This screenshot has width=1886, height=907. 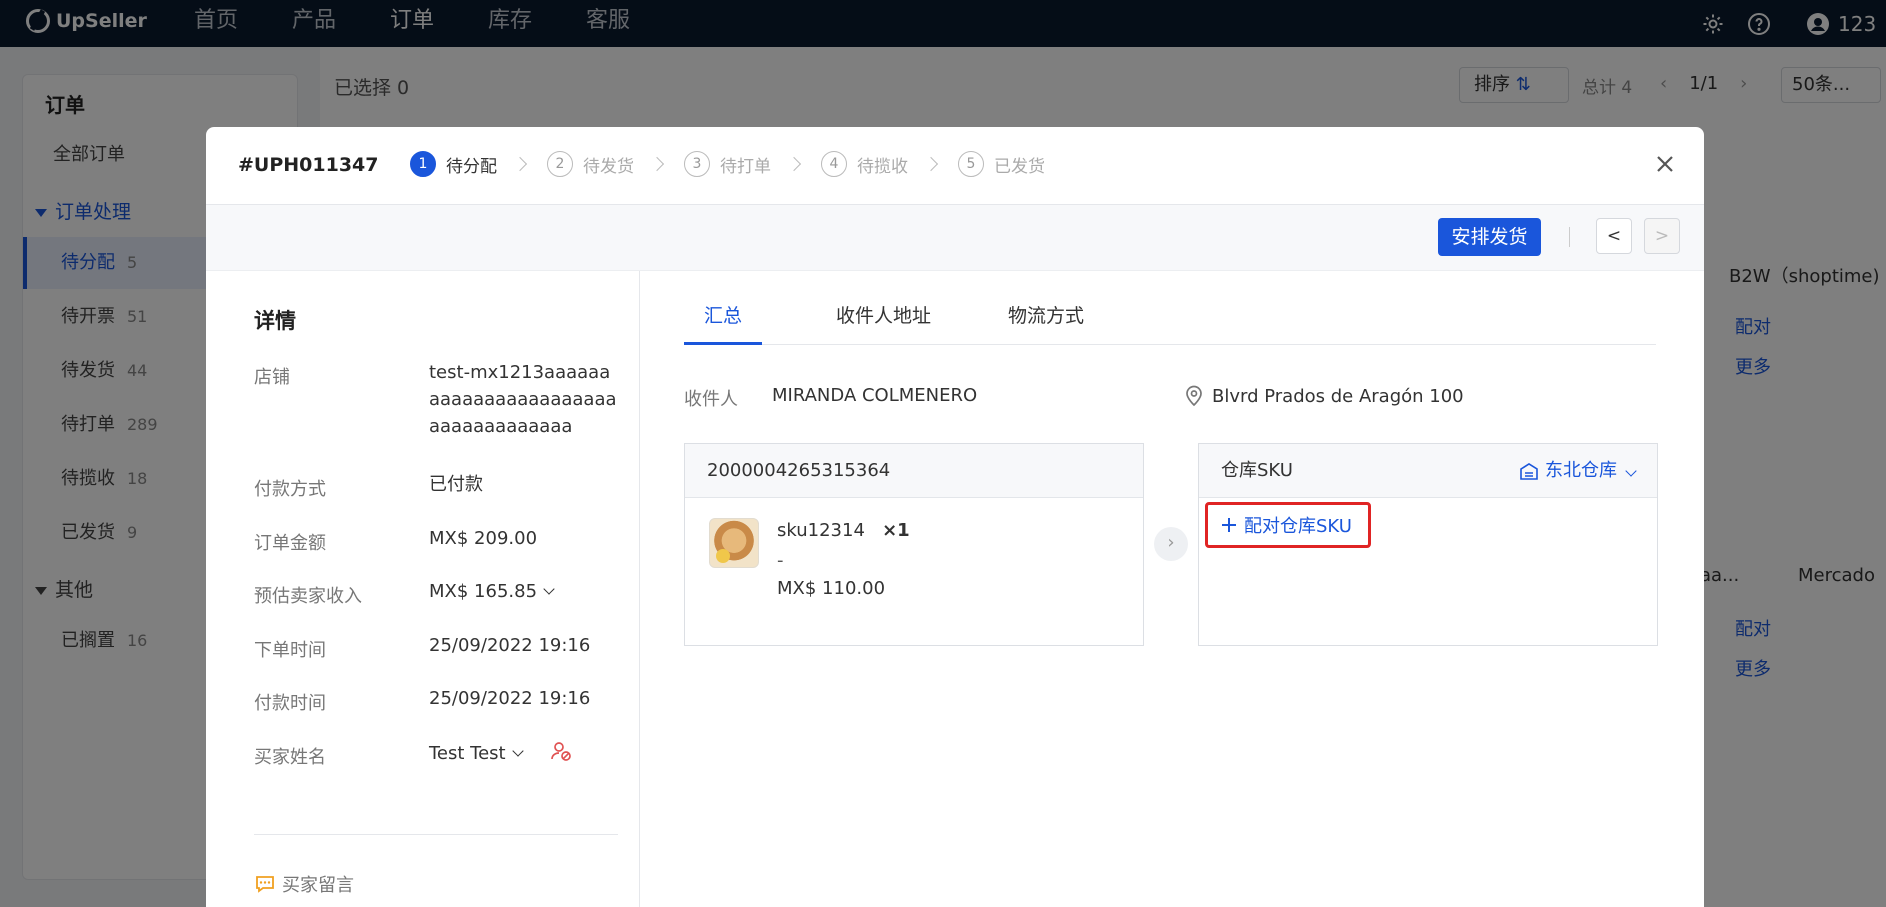 I want to click on warehouse-select: 东北仓库, so click(x=1578, y=471).